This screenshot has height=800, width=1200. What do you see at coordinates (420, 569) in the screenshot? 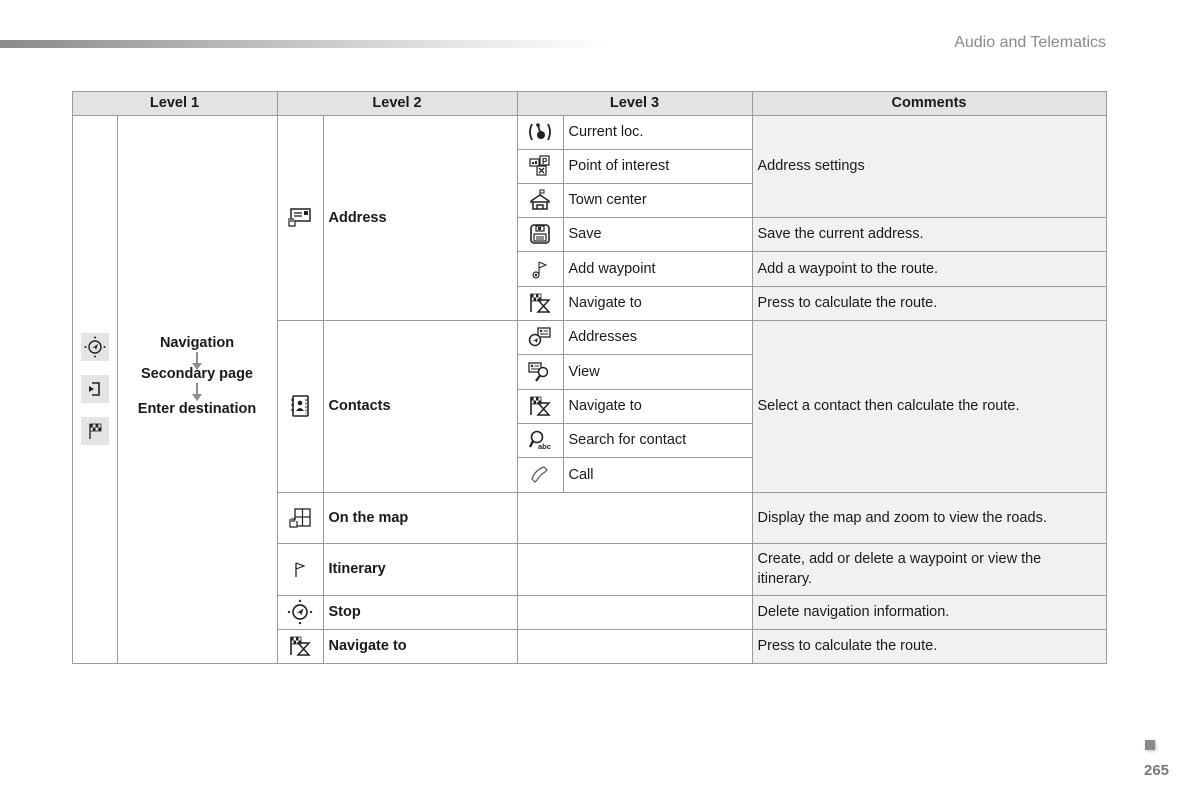
I see `level2-itinerary: Itinerary` at bounding box center [420, 569].